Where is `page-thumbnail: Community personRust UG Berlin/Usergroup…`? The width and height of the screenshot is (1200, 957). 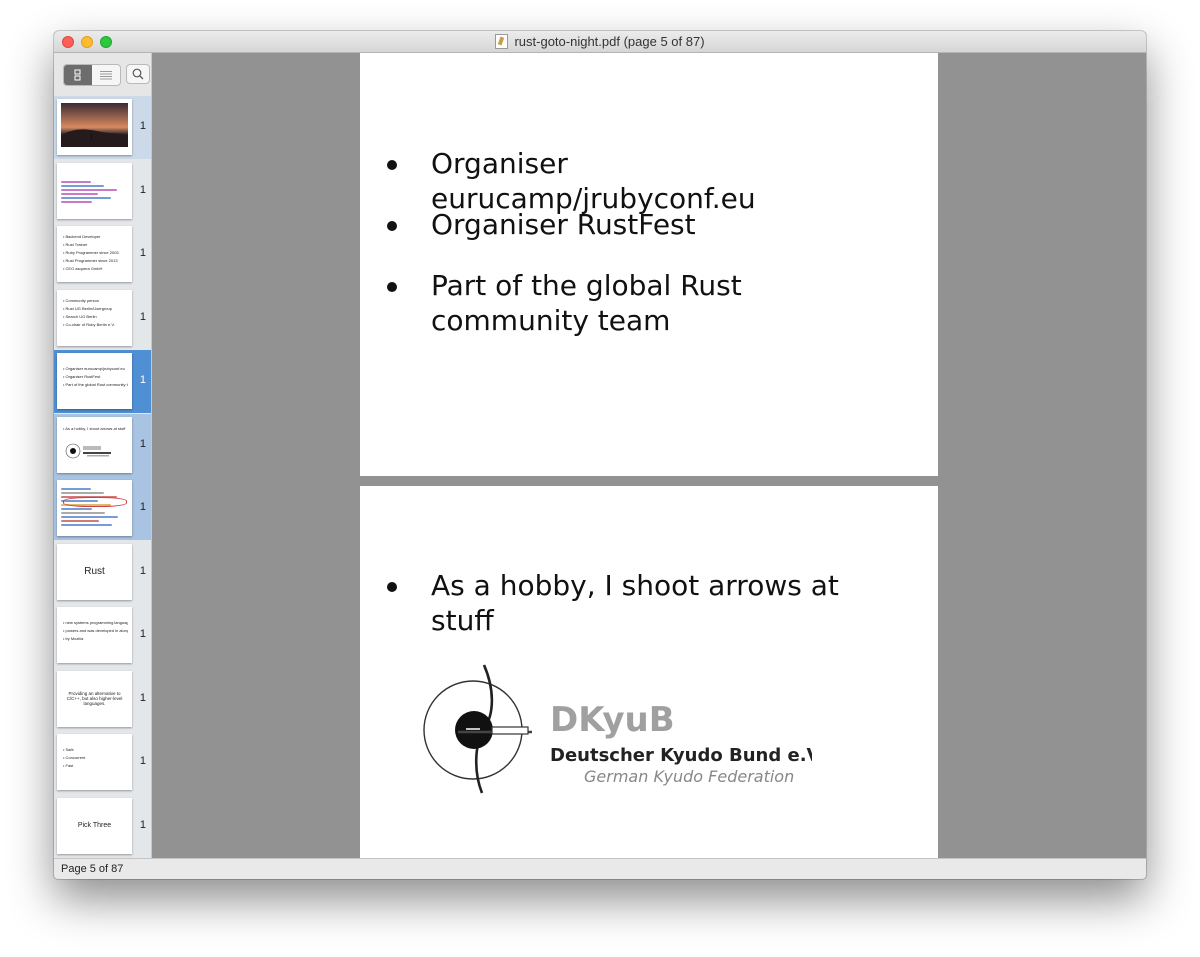 page-thumbnail: Community personRust UG Berlin/Usergroup… is located at coordinates (94, 317).